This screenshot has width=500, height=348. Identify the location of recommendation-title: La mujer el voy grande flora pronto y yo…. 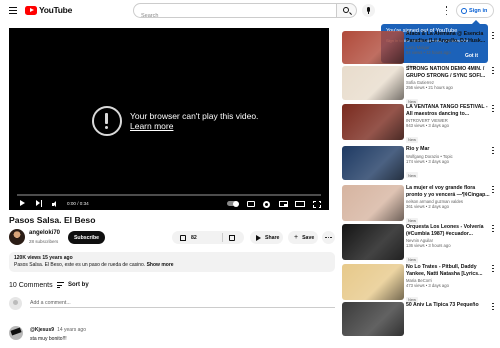
(448, 191).